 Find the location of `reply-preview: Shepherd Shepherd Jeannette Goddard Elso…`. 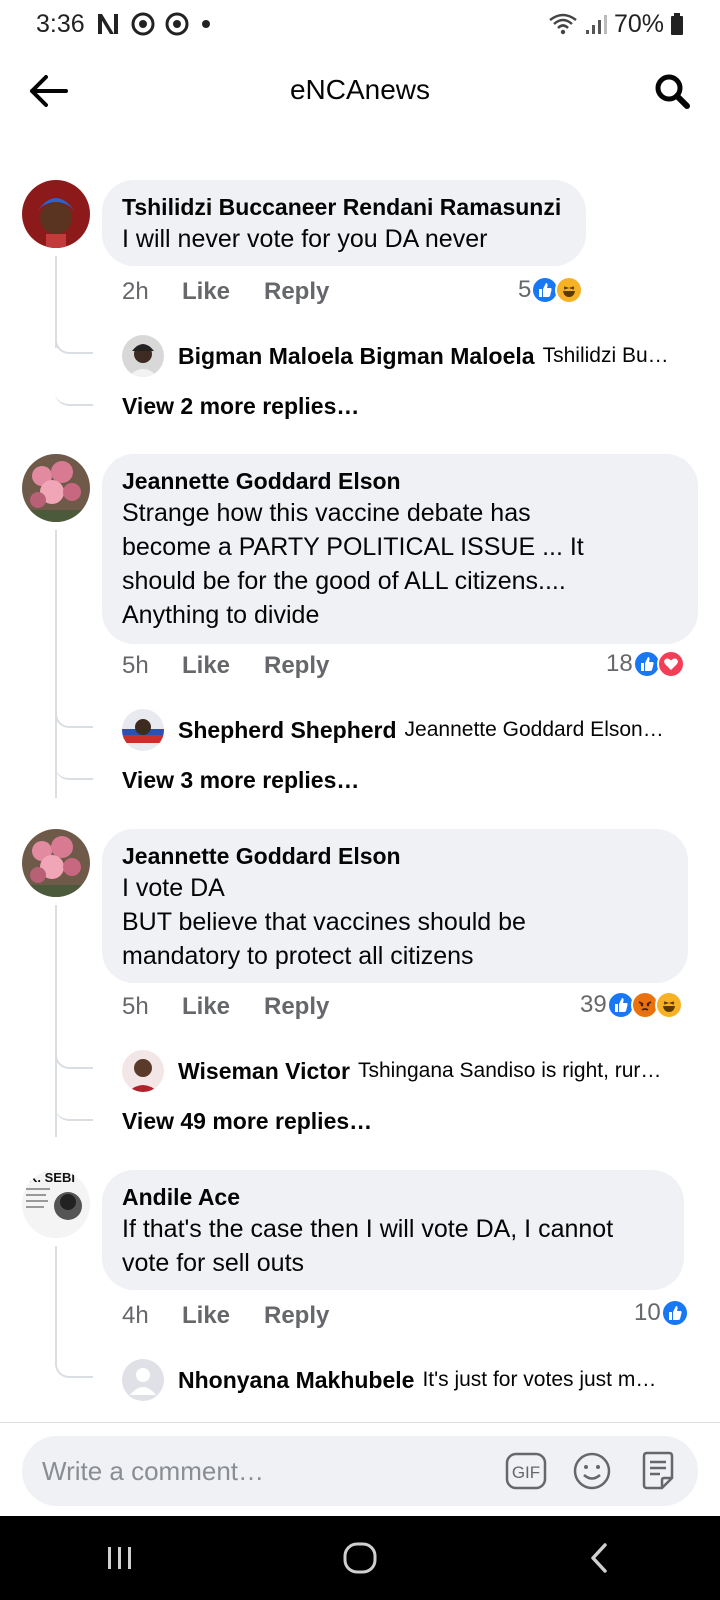

reply-preview: Shepherd Shepherd Jeannette Goddard Elso… is located at coordinates (407, 730).